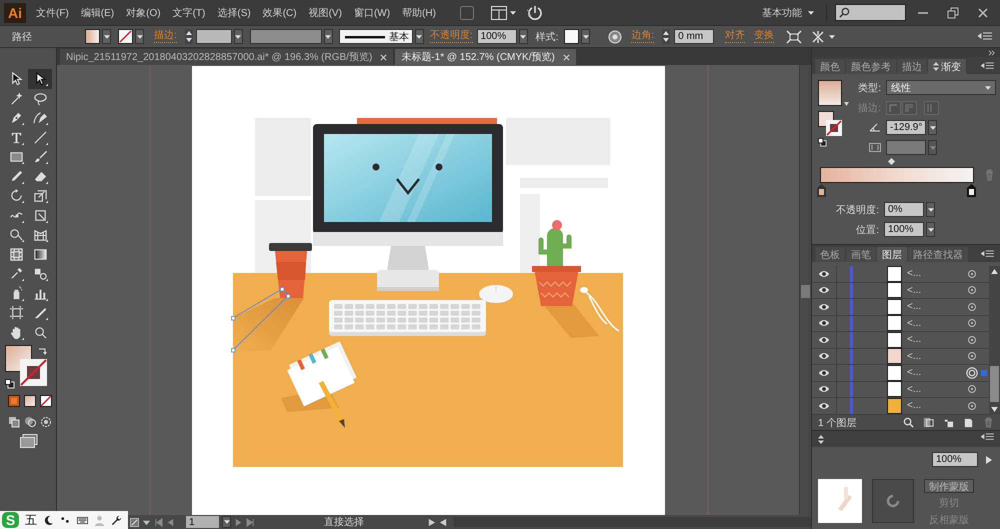  I want to click on small-squares-icon, so click(822, 142).